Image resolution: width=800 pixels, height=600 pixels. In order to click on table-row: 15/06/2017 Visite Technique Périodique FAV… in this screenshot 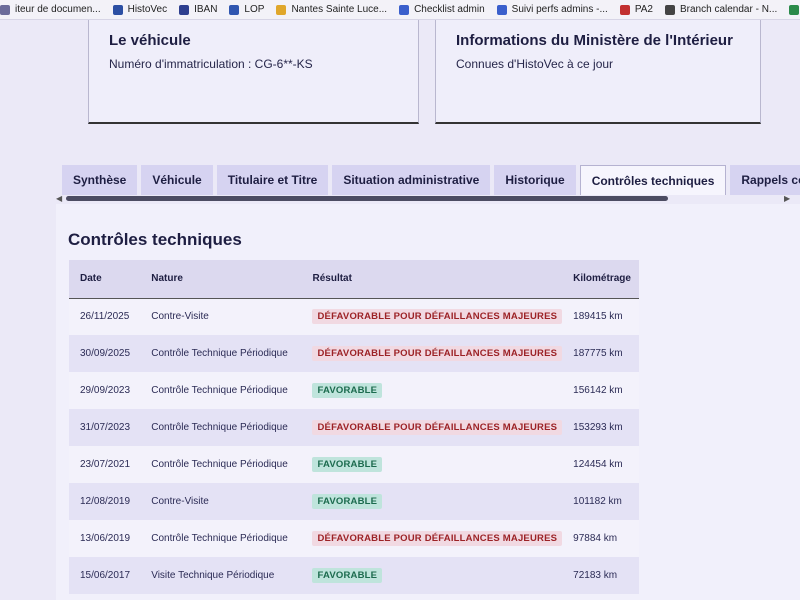, I will do `click(354, 575)`.